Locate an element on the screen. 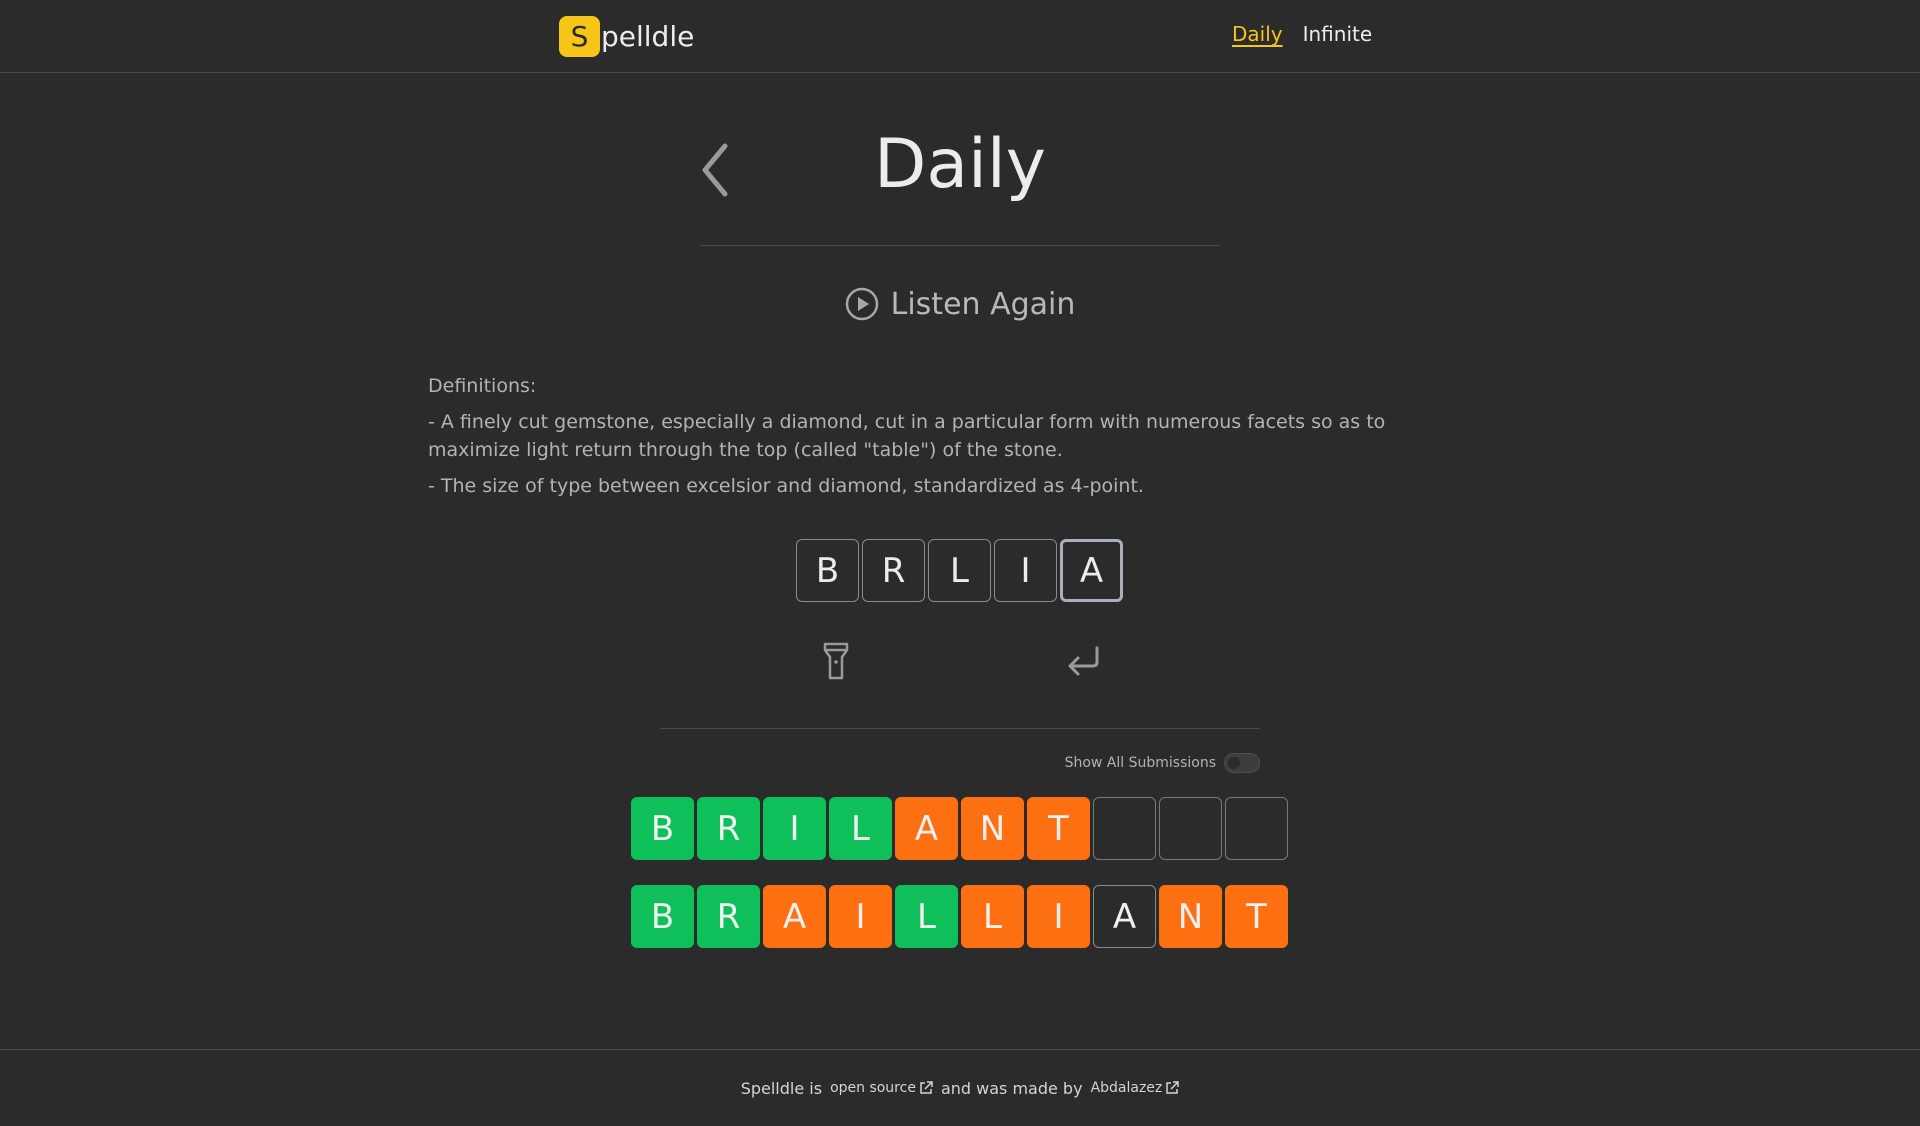 This screenshot has height=1126, width=1920. submission-row: BRAILLIANT is located at coordinates (959, 916).